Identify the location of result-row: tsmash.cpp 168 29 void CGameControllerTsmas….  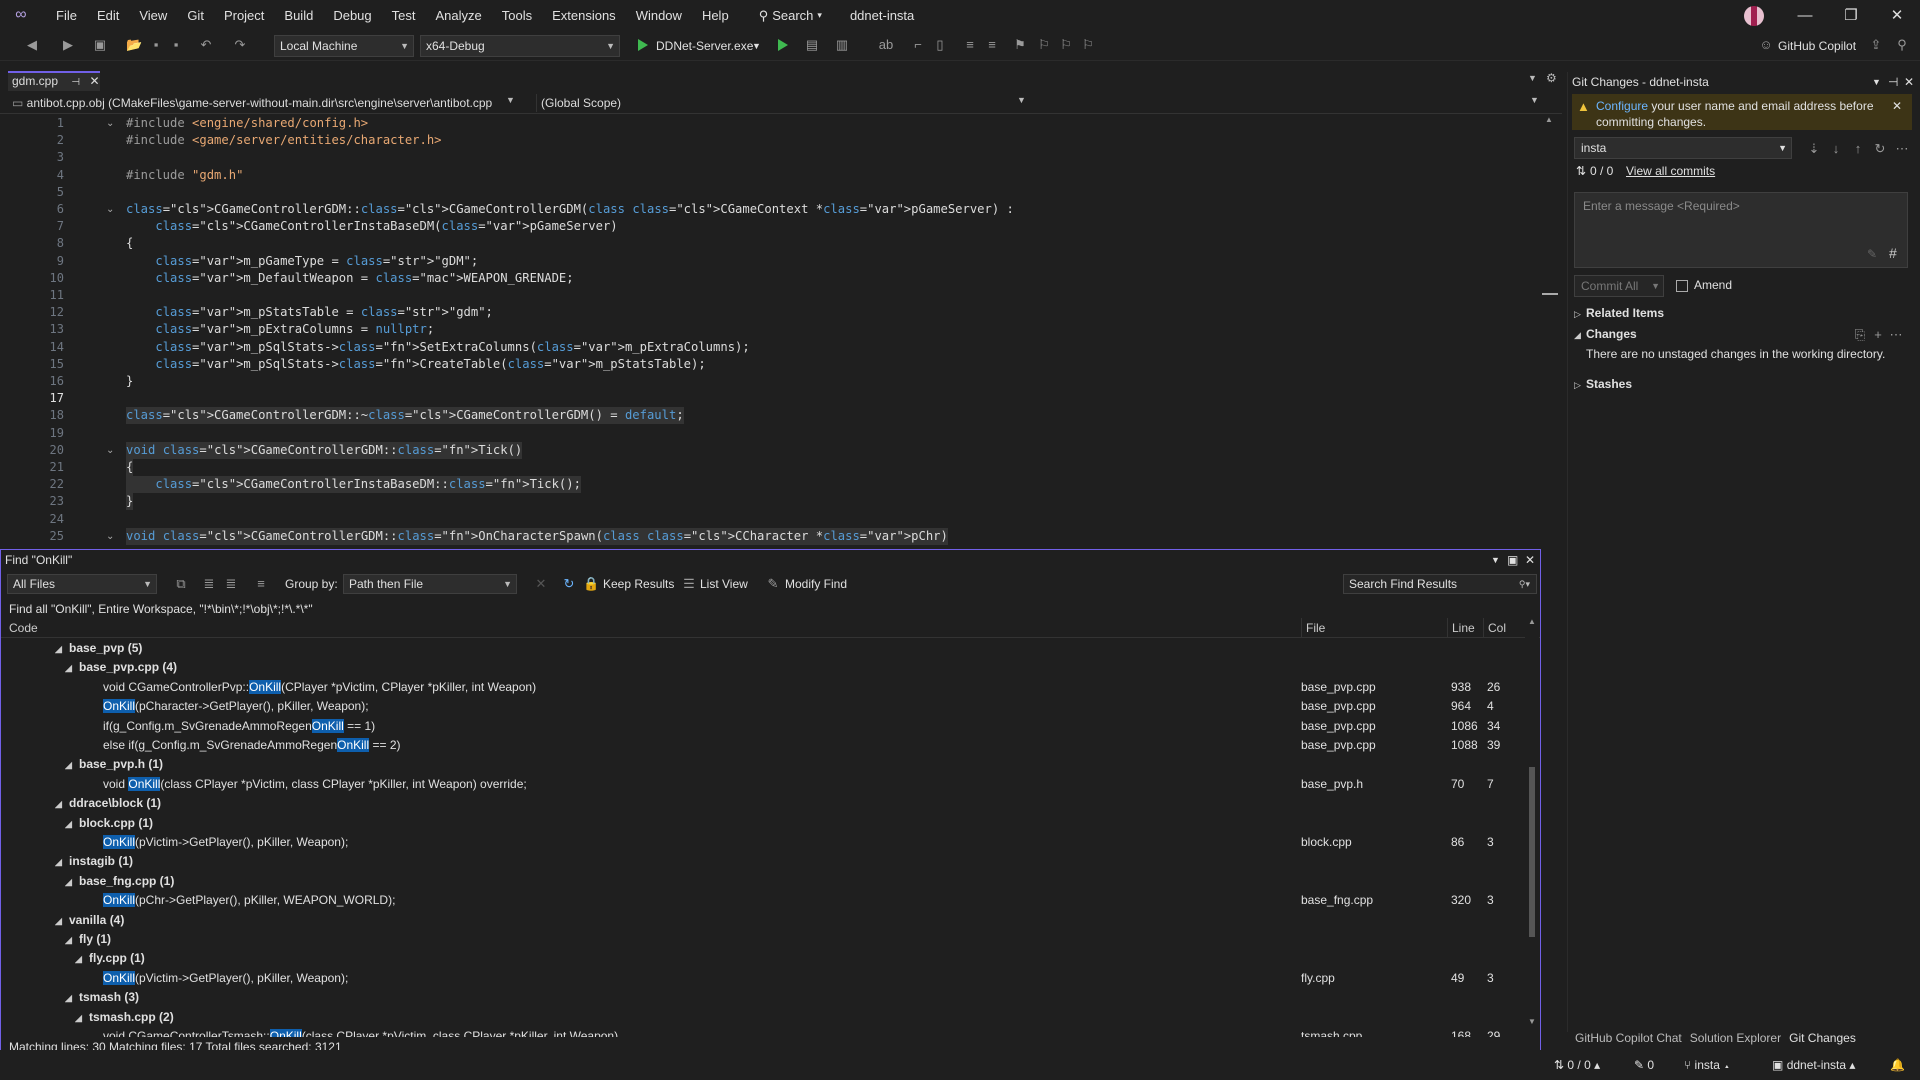
(761, 1032).